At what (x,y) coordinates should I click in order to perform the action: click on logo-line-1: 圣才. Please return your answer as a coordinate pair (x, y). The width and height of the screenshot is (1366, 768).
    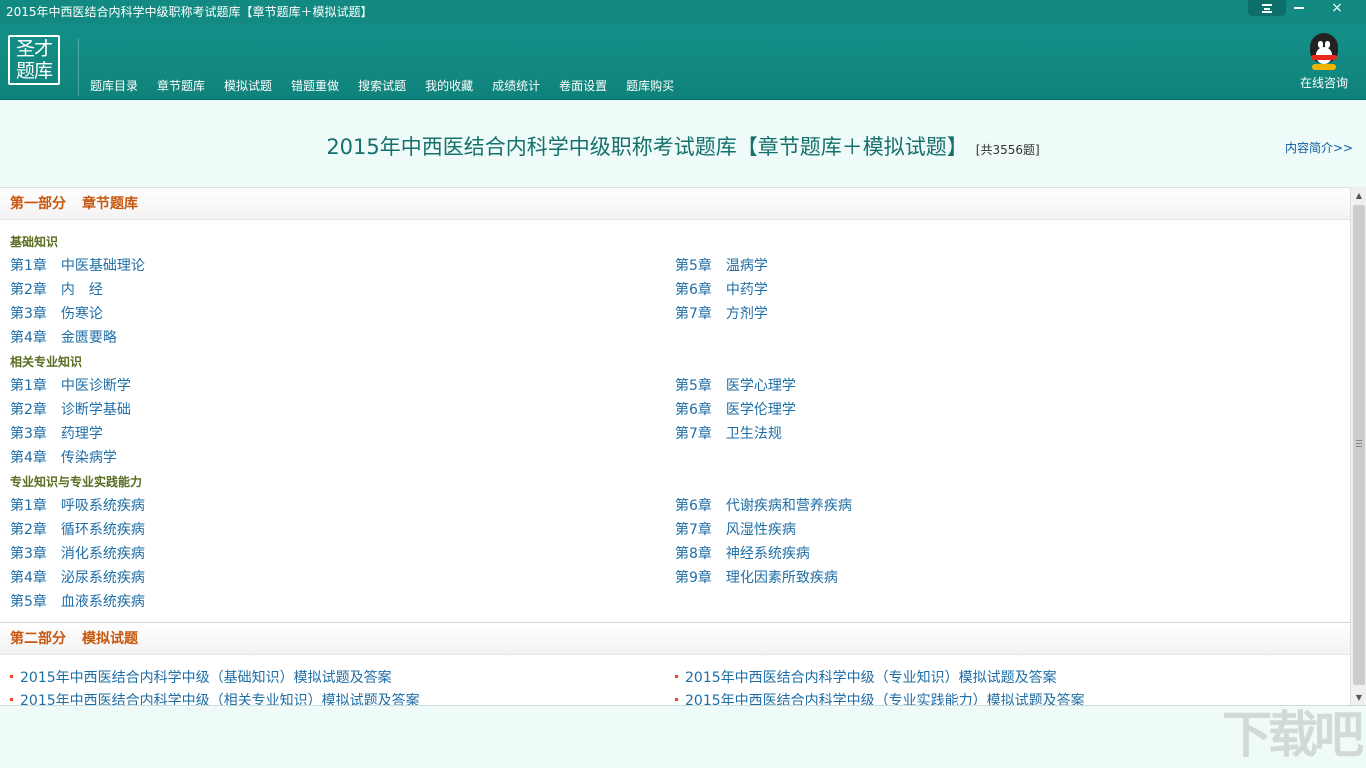
    Looking at the image, I should click on (34, 49).